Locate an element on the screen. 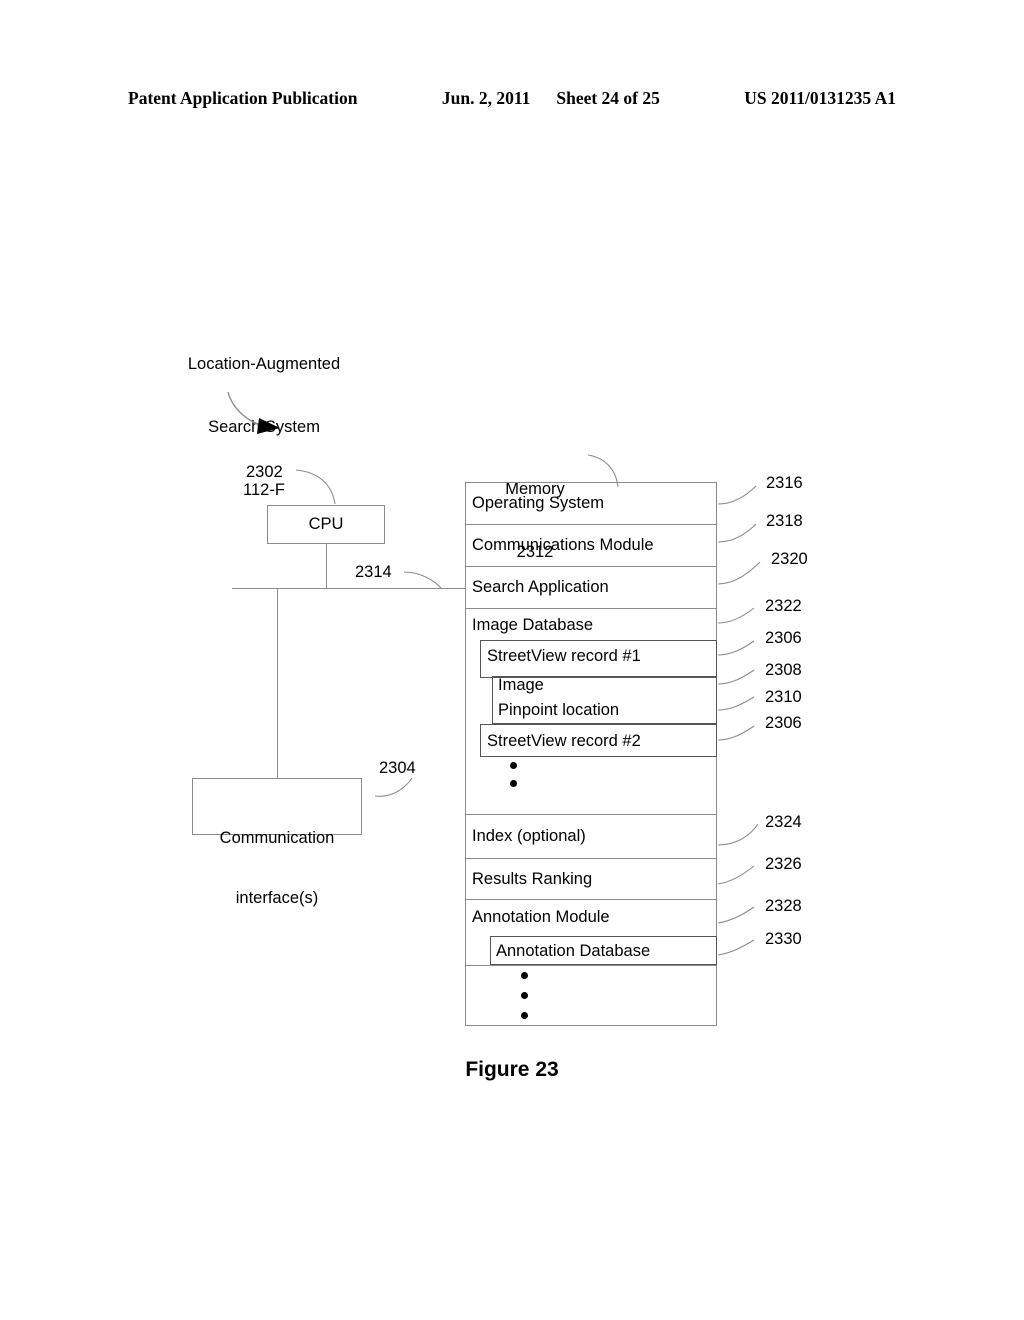  ref-numeral-2306-b: 2306 is located at coordinates (783, 723).